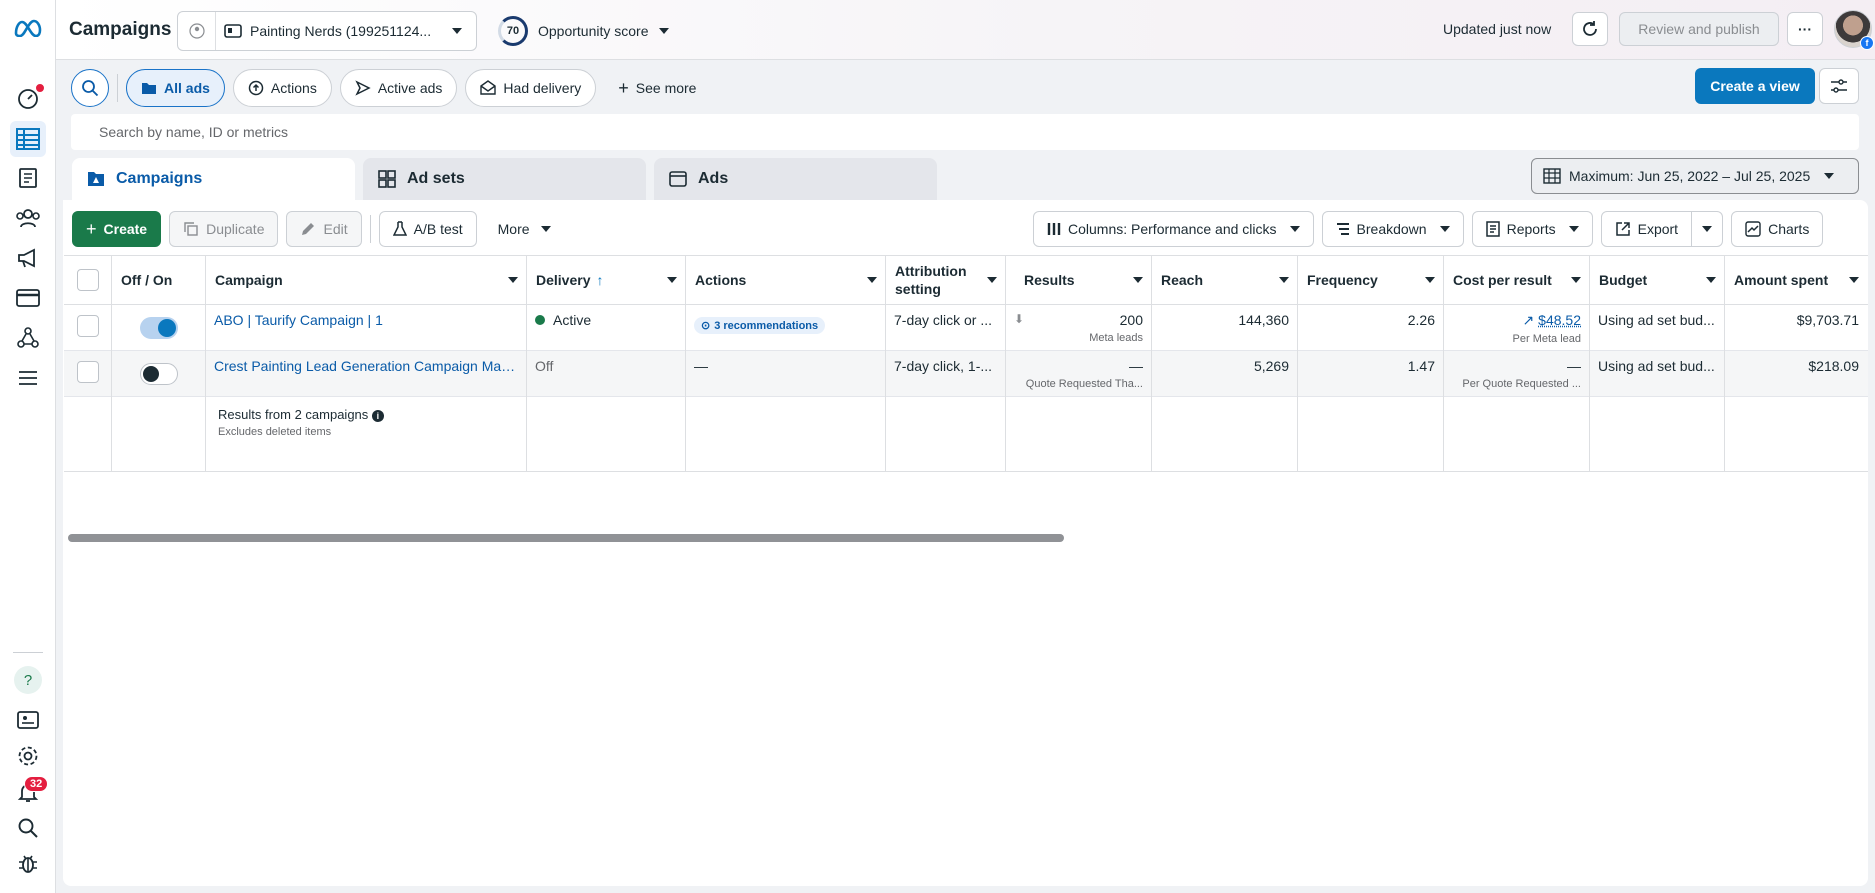 Image resolution: width=1875 pixels, height=893 pixels. What do you see at coordinates (706, 326) in the screenshot?
I see `recommendations-icon: ⊙` at bounding box center [706, 326].